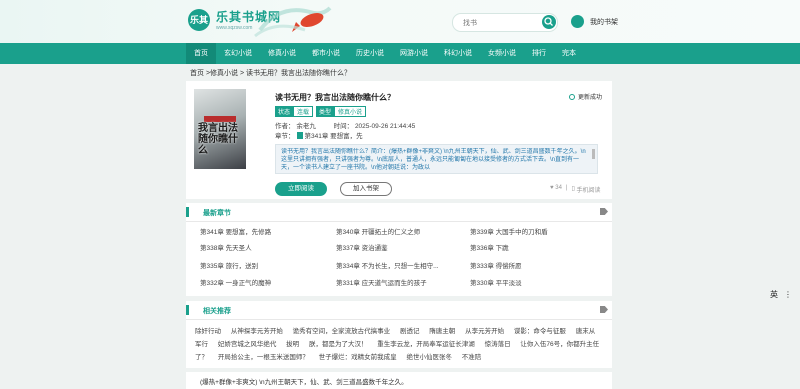  I want to click on nav-item-completed: 完本, so click(569, 53).